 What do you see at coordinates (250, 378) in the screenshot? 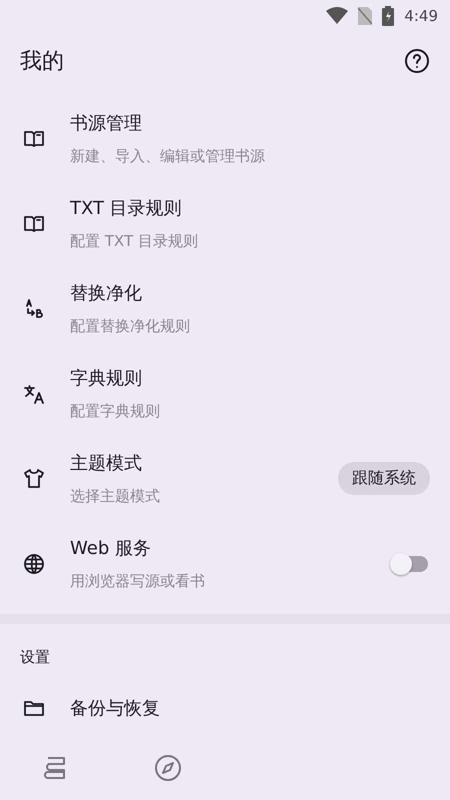
I see `item-title: 字典规则` at bounding box center [250, 378].